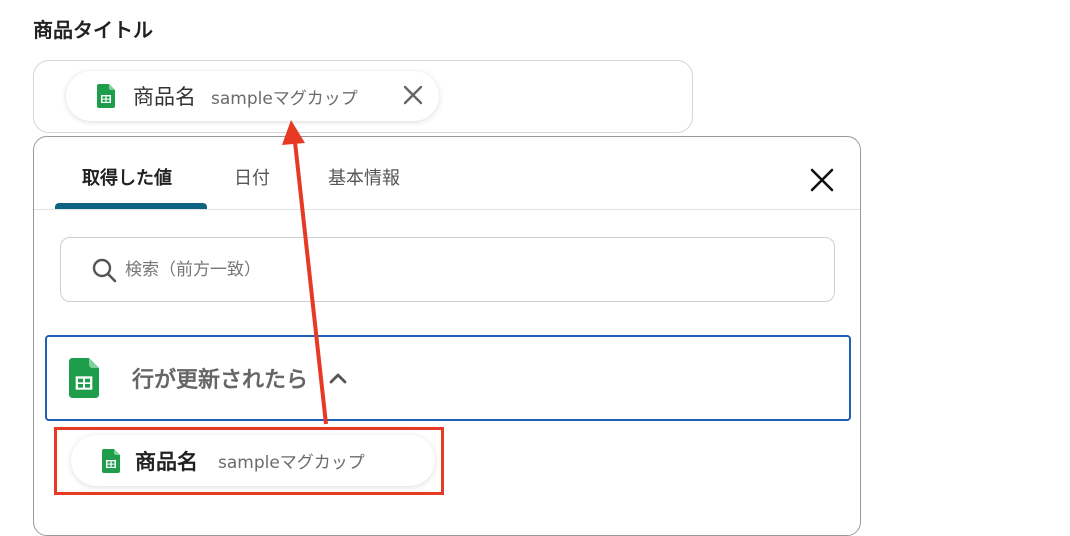  I want to click on search-field, so click(447, 269).